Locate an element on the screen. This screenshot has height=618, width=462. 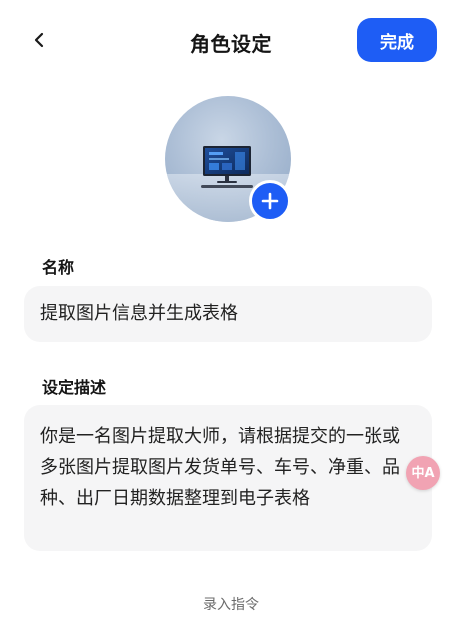
name-field: 提取图片信息并生成表格 is located at coordinates (228, 314).